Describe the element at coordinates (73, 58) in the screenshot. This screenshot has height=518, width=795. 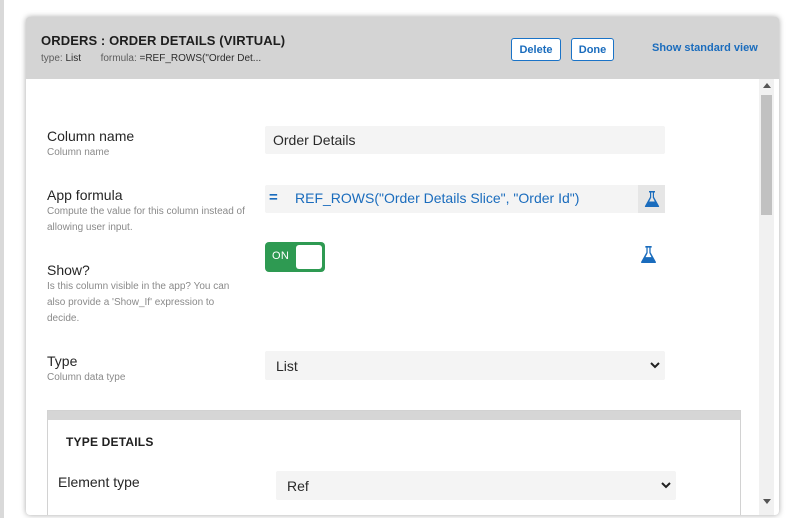
I see `type-value: List` at that location.